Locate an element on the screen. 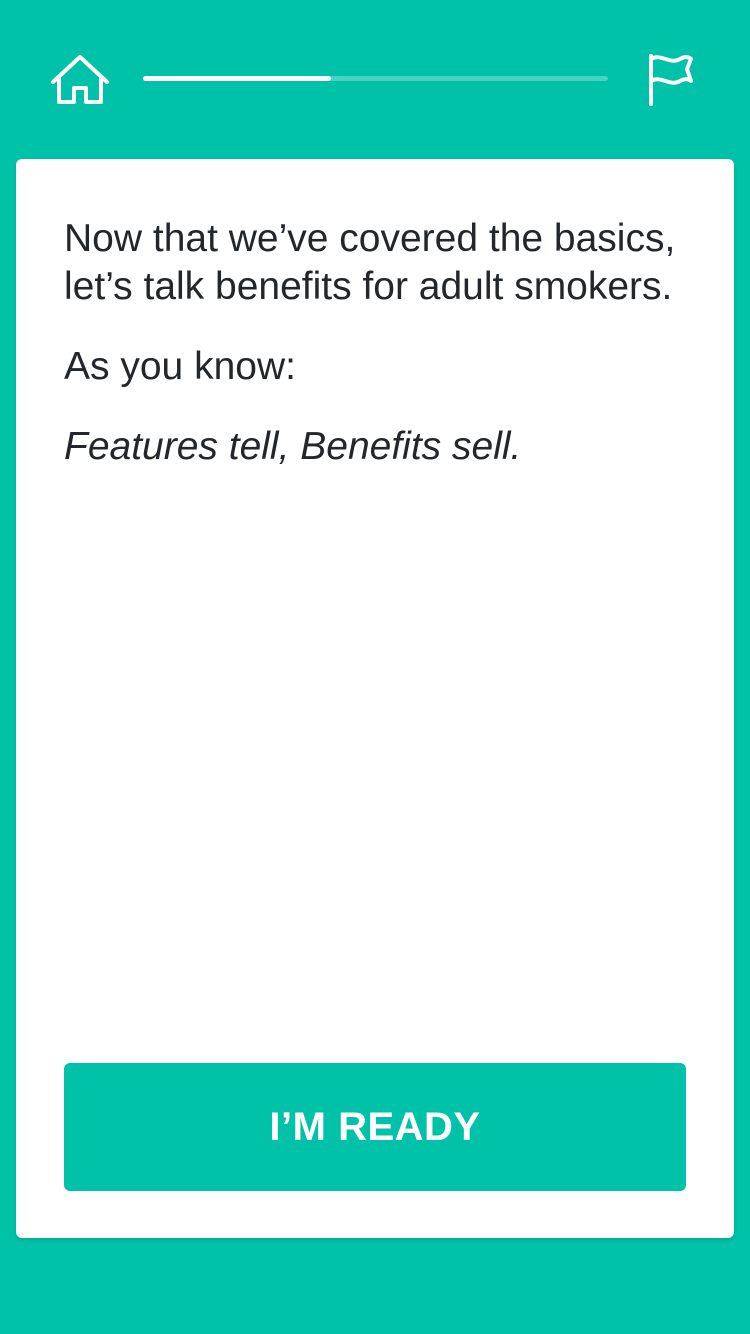  quote-text: Features tell, Benefits sell. is located at coordinates (293, 446).